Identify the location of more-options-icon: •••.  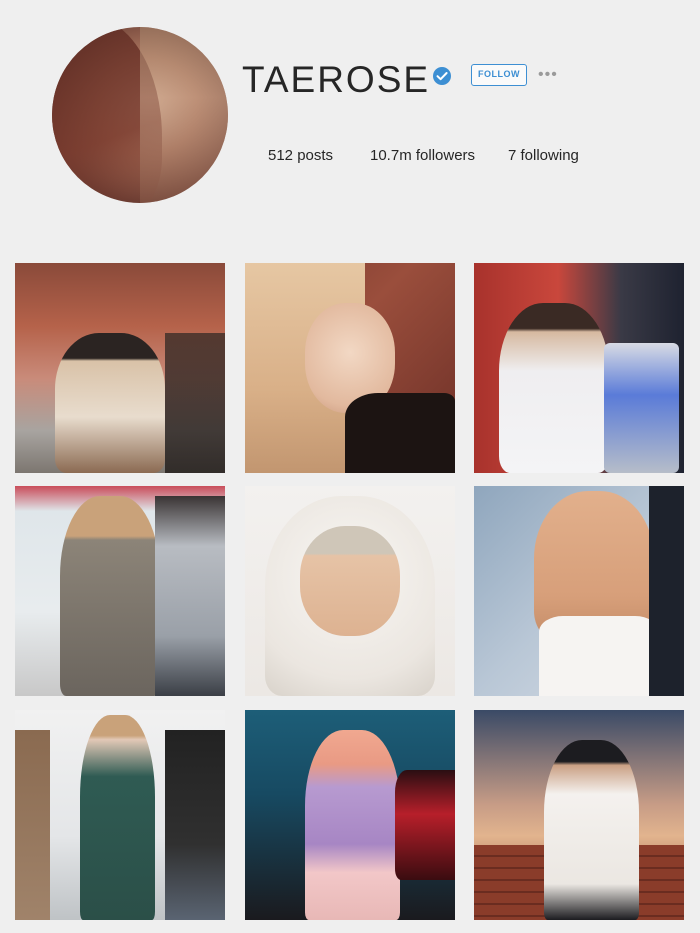
(548, 75).